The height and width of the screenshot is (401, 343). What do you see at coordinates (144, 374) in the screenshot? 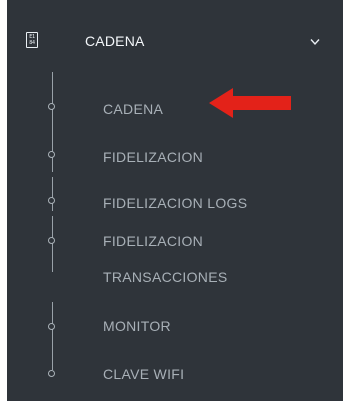
I see `menu-item-label: CLAVE WIFI` at bounding box center [144, 374].